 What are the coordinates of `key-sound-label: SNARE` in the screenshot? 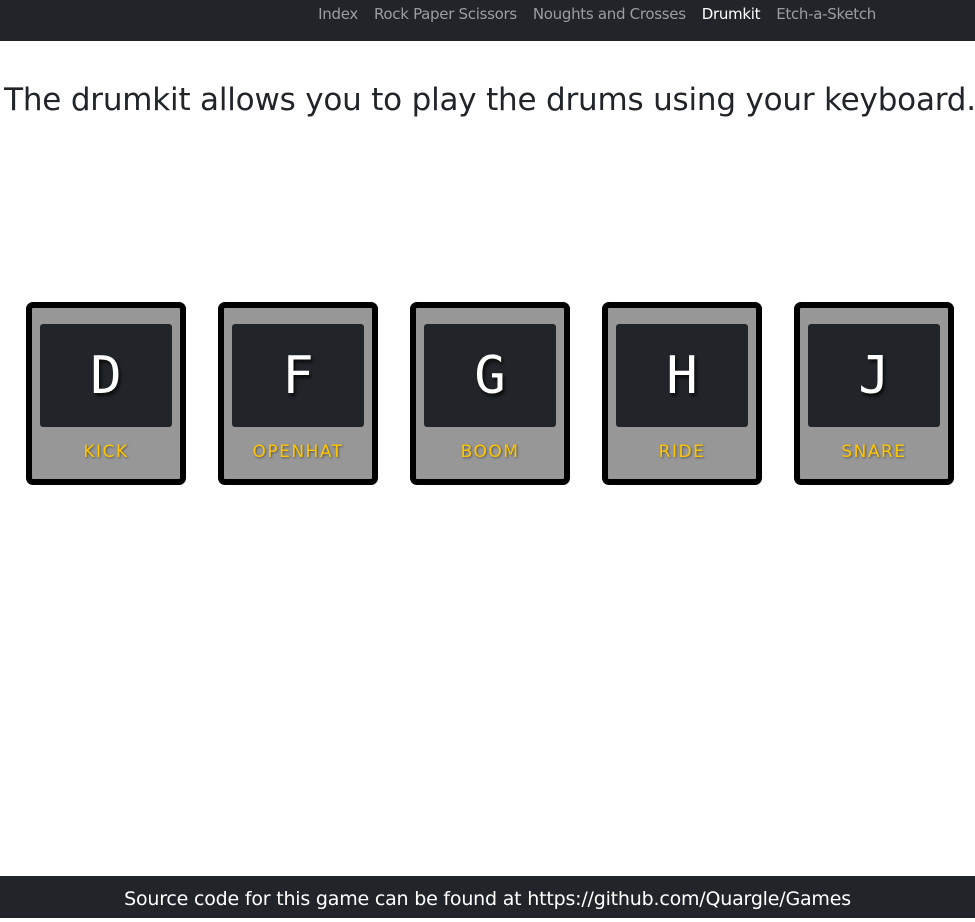 It's located at (874, 452).